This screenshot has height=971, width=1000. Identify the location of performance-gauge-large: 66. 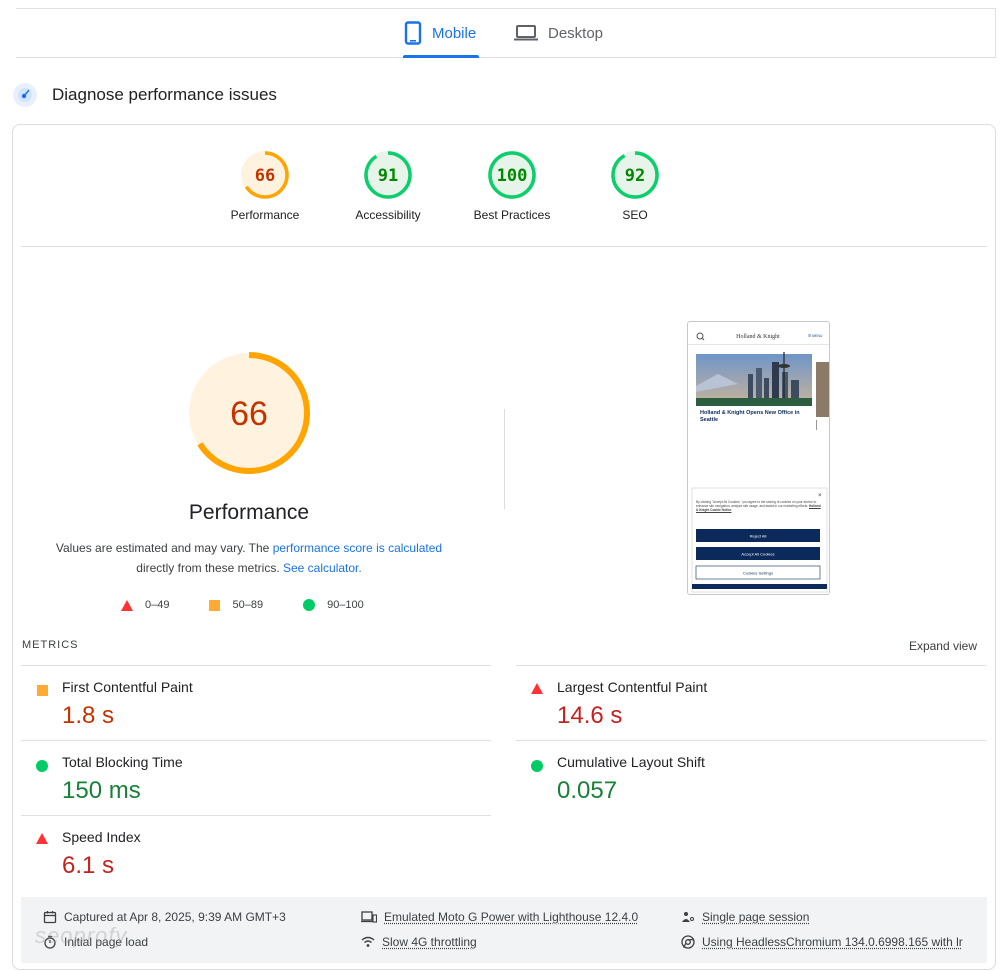
(249, 413).